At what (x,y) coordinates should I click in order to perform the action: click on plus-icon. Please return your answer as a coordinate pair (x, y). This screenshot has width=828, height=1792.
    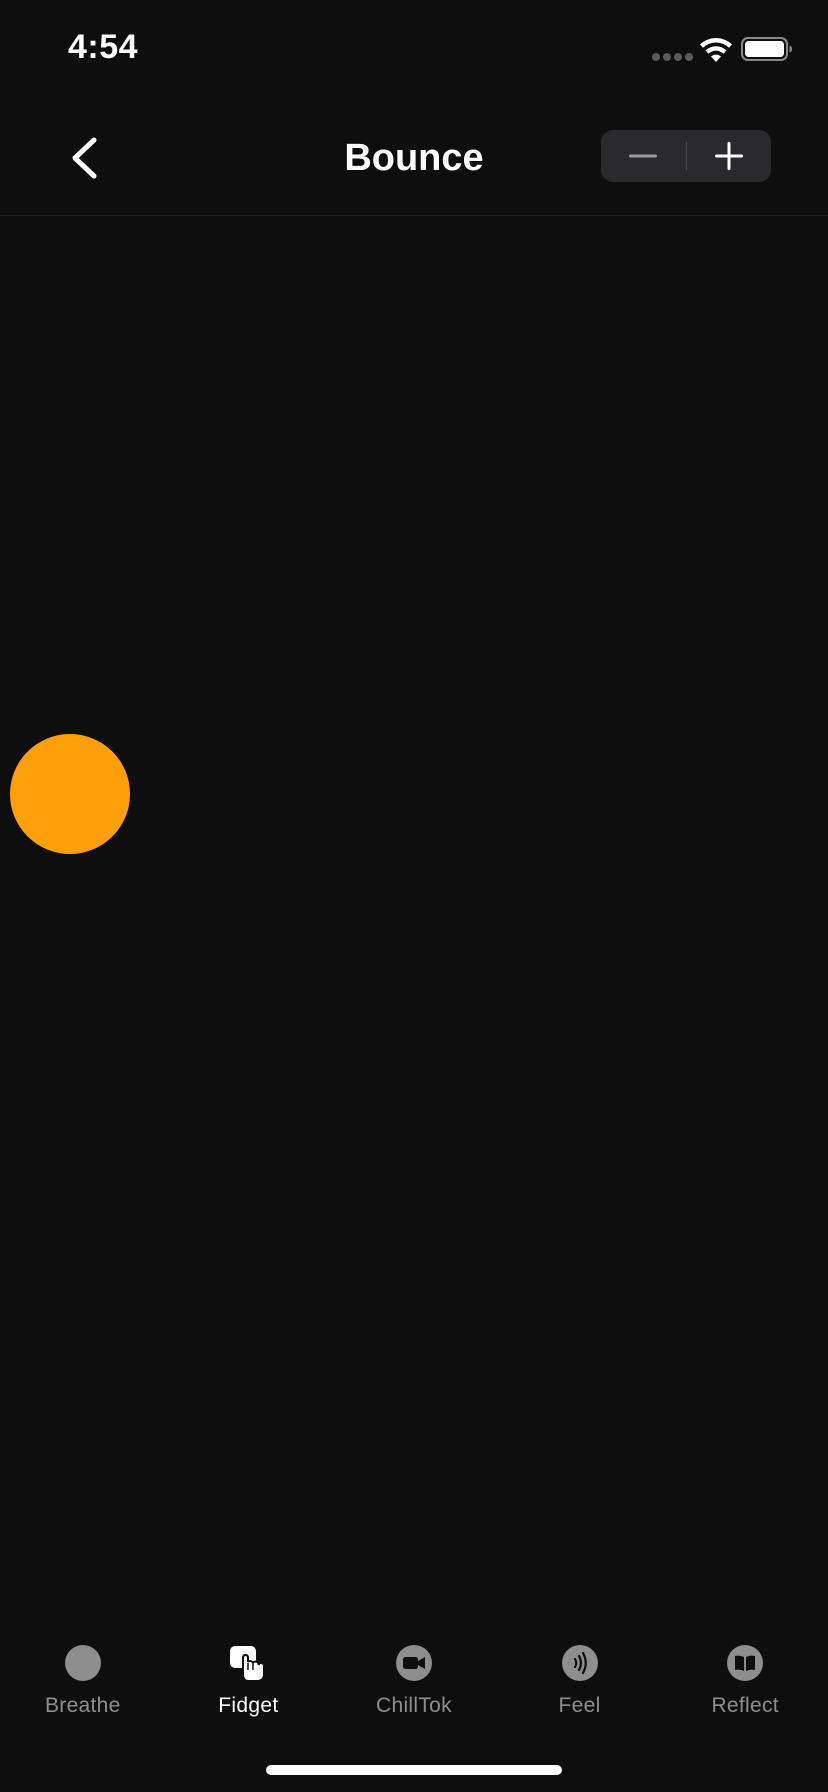
    Looking at the image, I should click on (728, 156).